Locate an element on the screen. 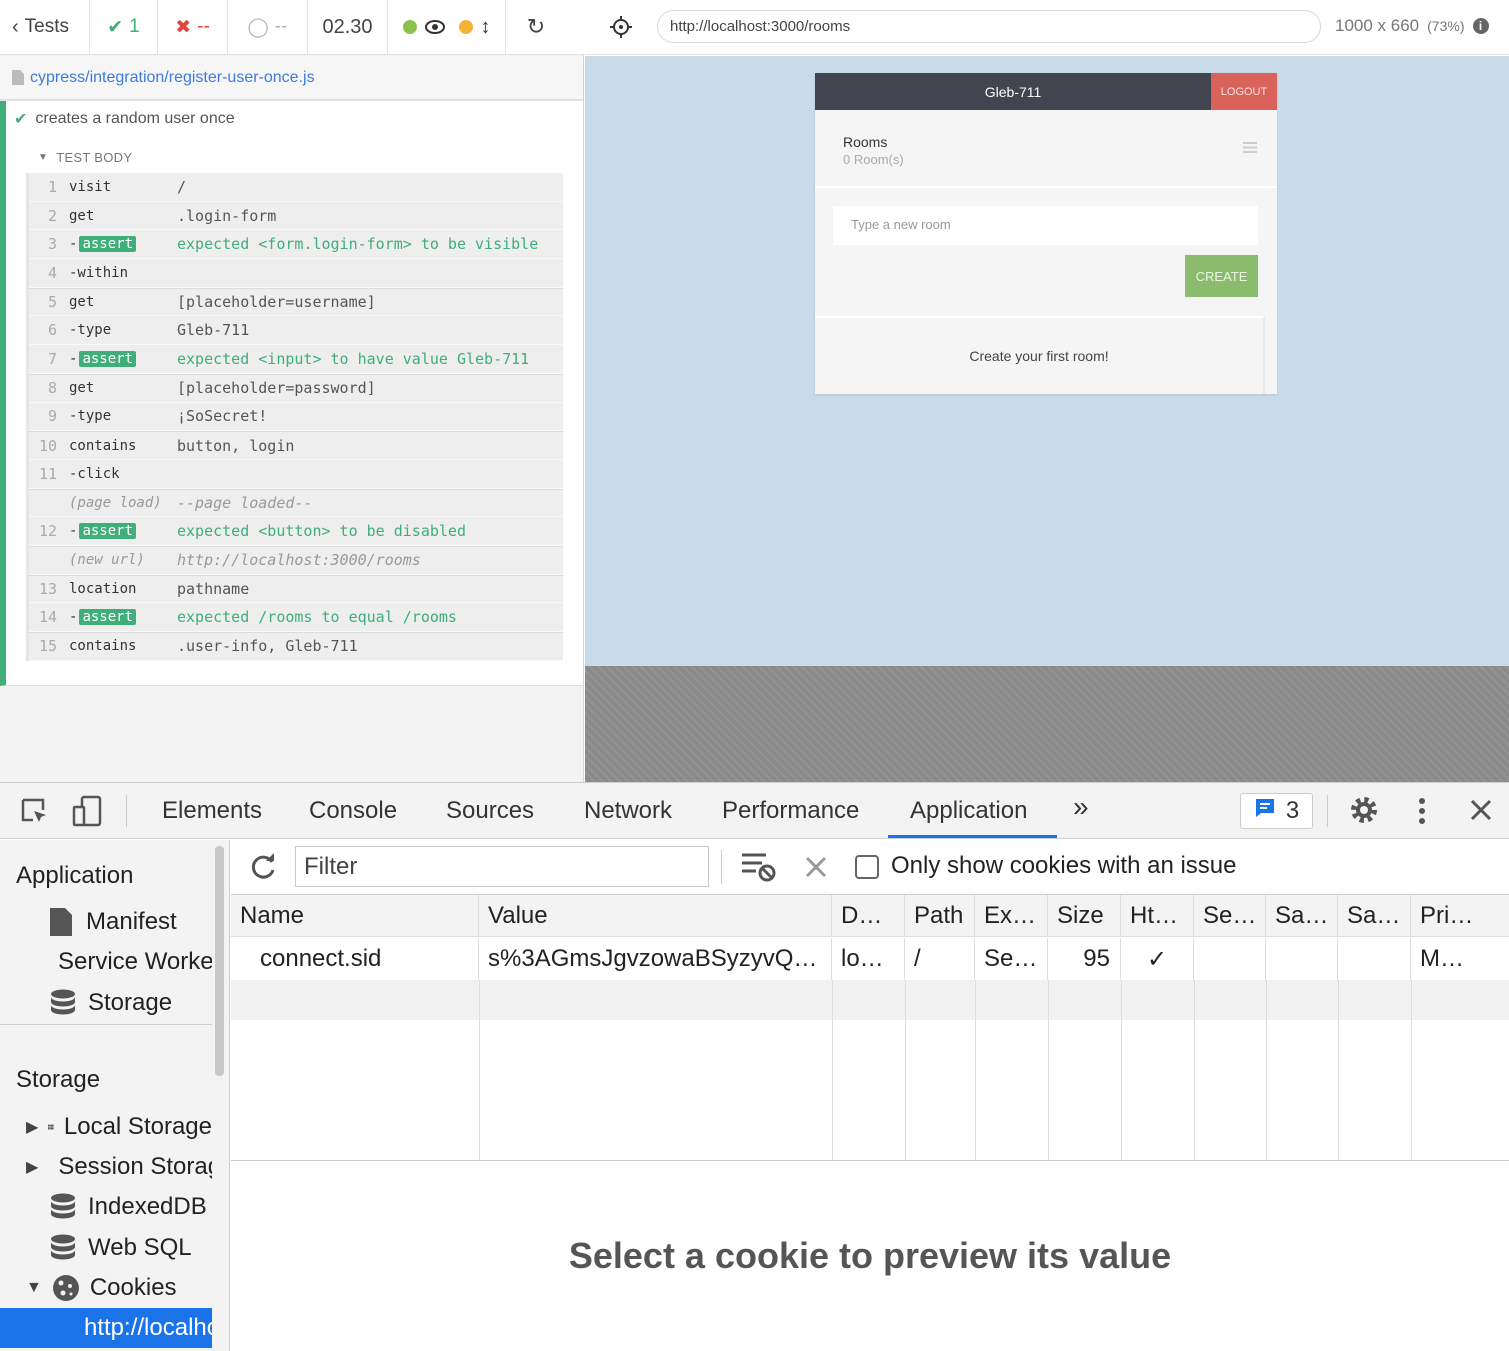 This screenshot has height=1351, width=1509. command-row: 8 get [placeholder=password] is located at coordinates (296, 388).